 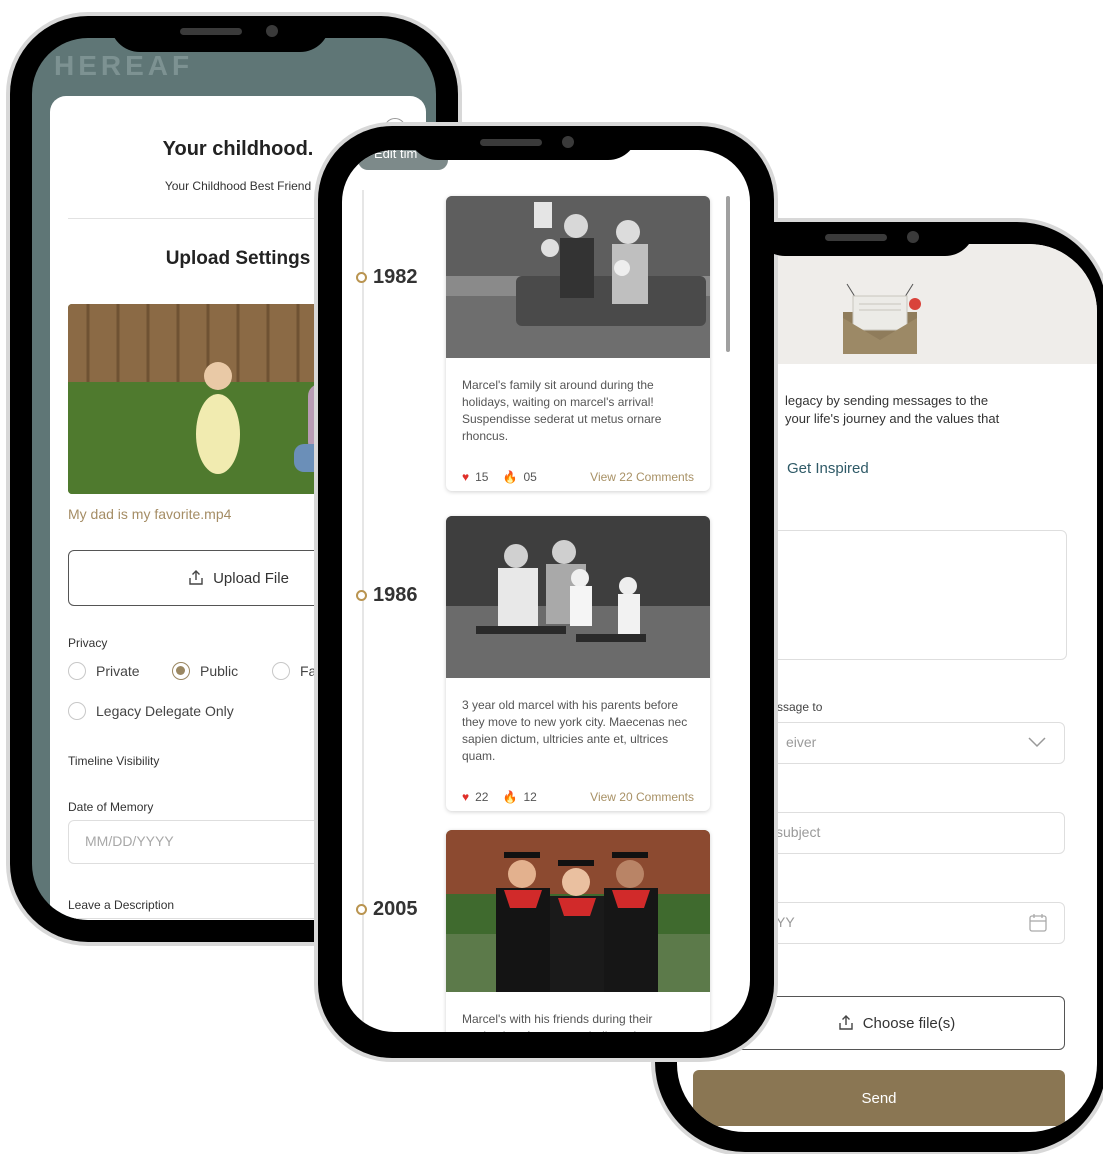 I want to click on timeline-year: 2005, so click(x=387, y=909).